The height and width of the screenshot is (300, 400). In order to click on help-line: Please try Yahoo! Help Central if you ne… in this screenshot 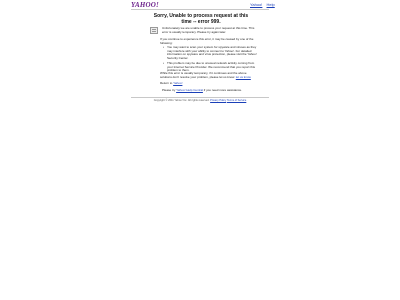, I will do `click(212, 90)`.